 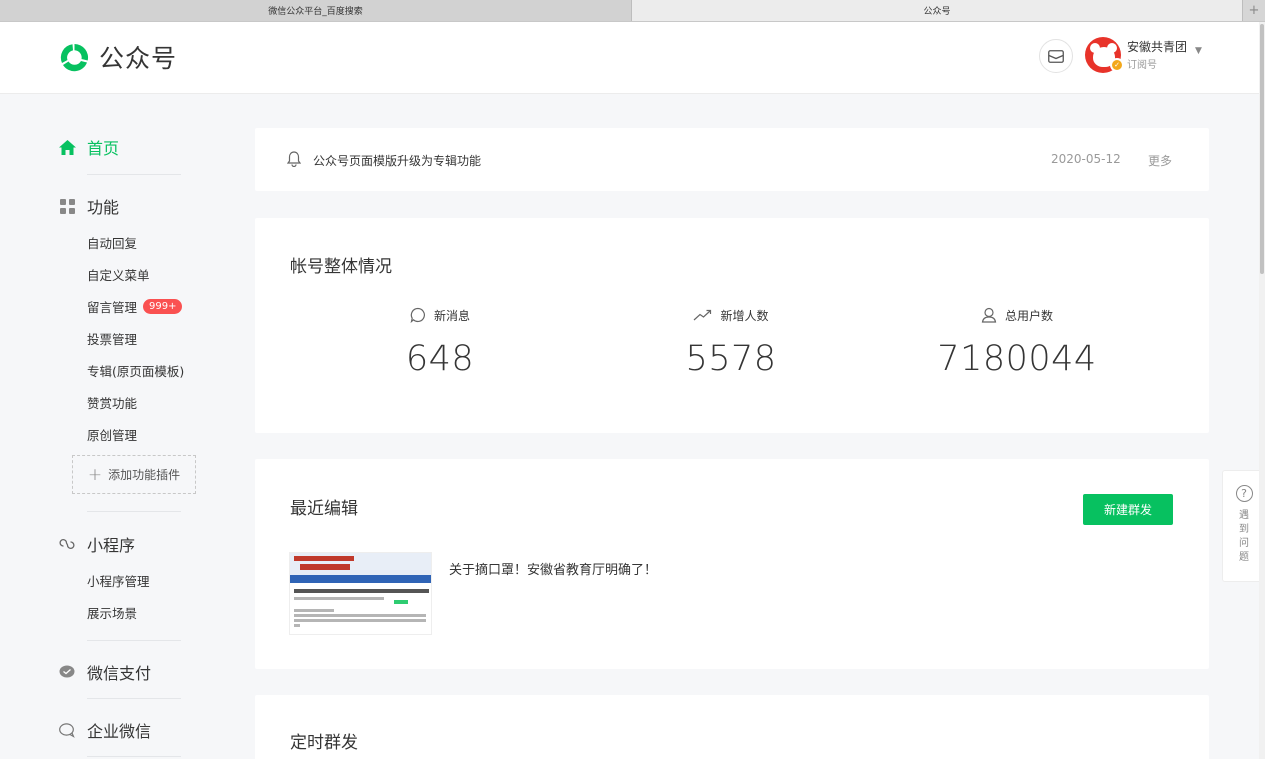 What do you see at coordinates (118, 274) in the screenshot?
I see `sidebar-item-custom-menu: 自定义菜单` at bounding box center [118, 274].